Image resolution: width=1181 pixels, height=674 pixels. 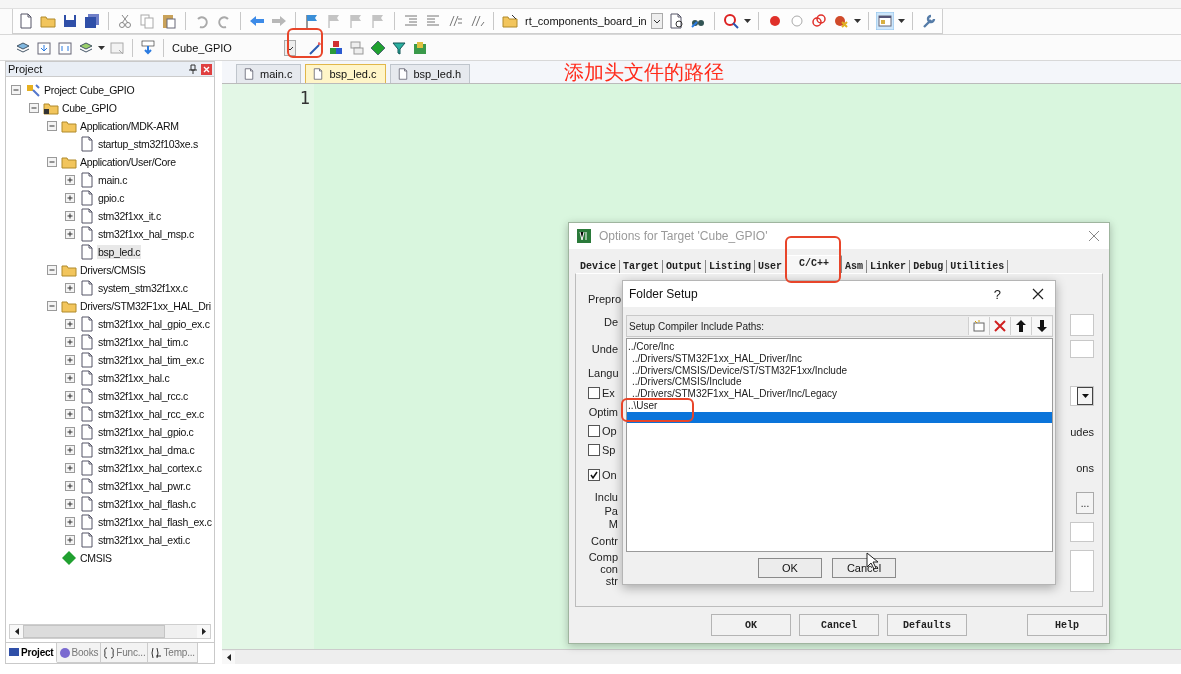 What do you see at coordinates (31, 653) in the screenshot?
I see `panel-tab: Project` at bounding box center [31, 653].